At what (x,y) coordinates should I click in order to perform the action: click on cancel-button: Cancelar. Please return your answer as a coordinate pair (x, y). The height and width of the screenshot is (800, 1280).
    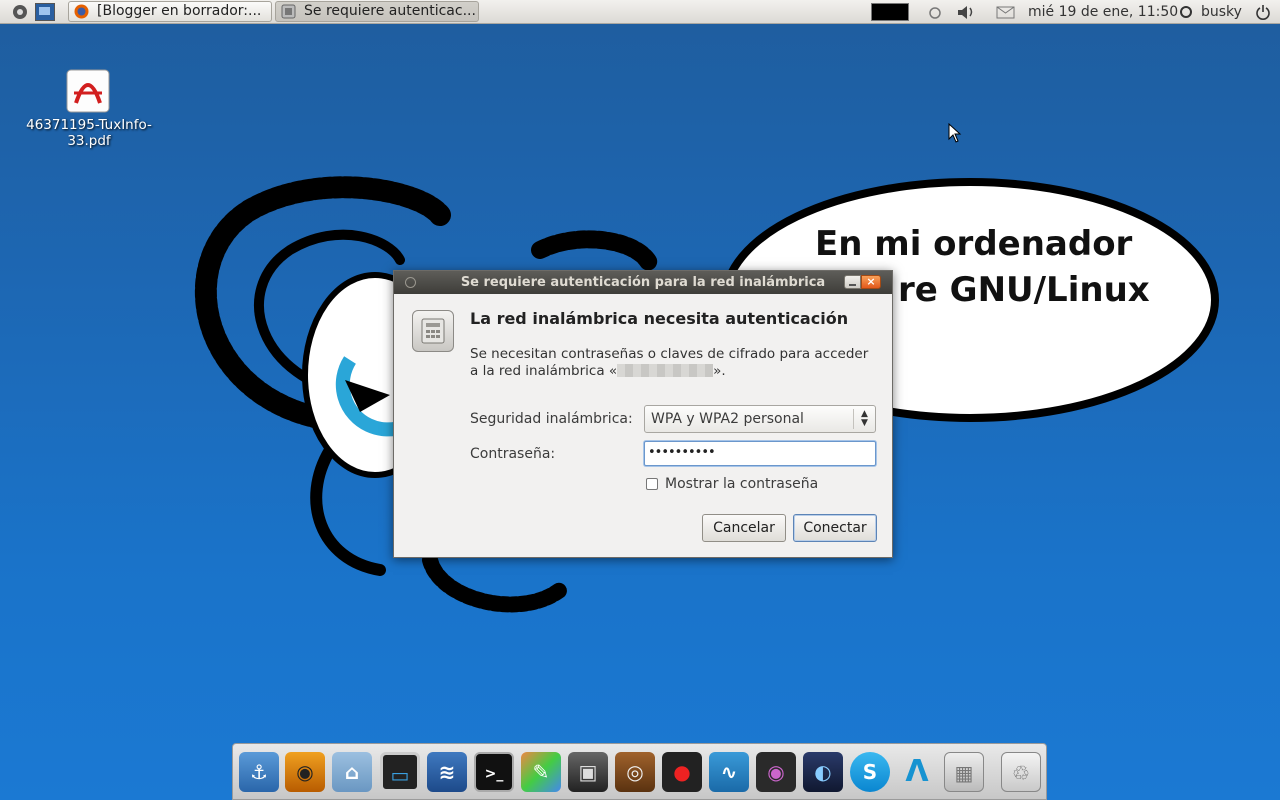
    Looking at the image, I should click on (744, 528).